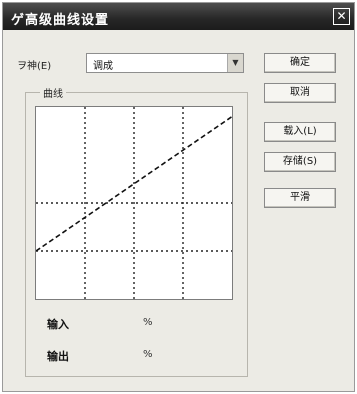  I want to click on mode-select: 调成 ▼, so click(165, 63).